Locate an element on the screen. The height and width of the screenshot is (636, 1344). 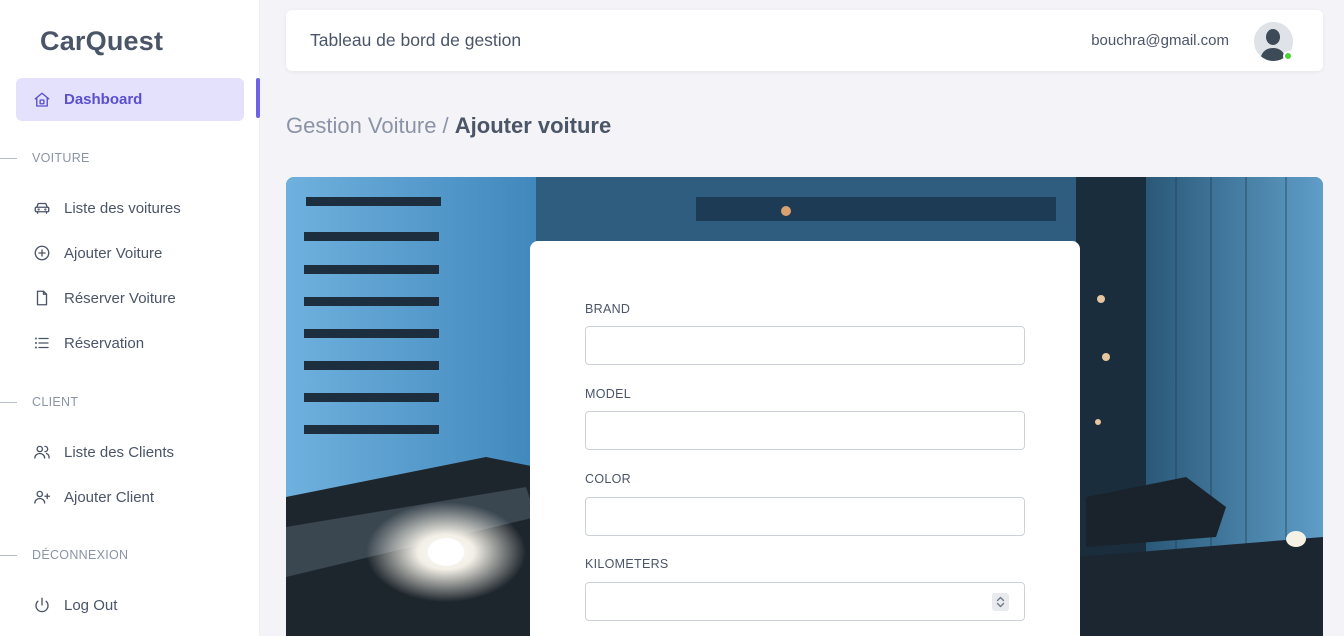
car-icon is located at coordinates (42, 208).